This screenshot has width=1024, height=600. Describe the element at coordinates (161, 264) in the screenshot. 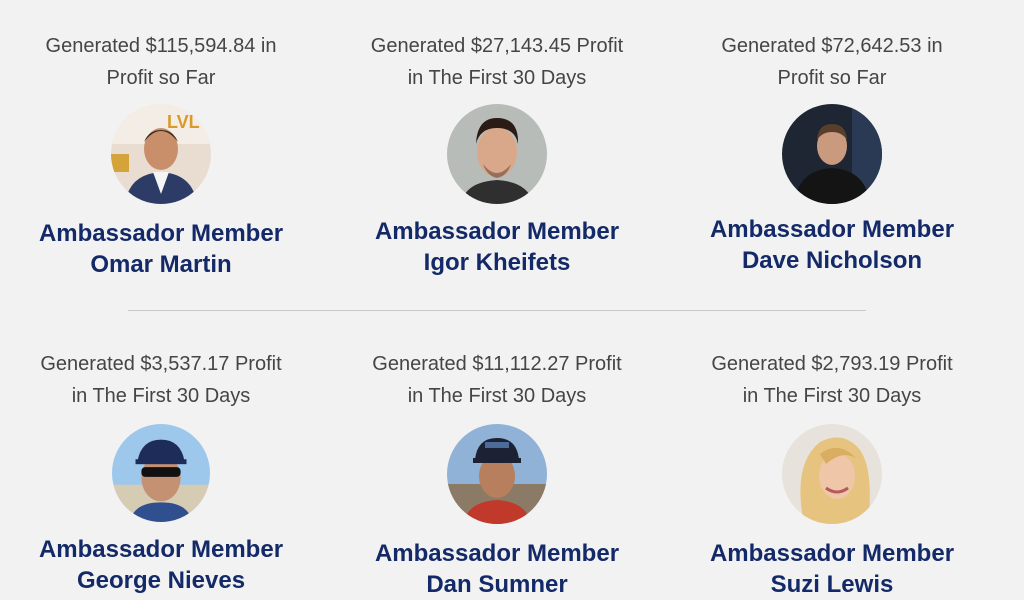

I see `member-name: Omar Martin` at that location.